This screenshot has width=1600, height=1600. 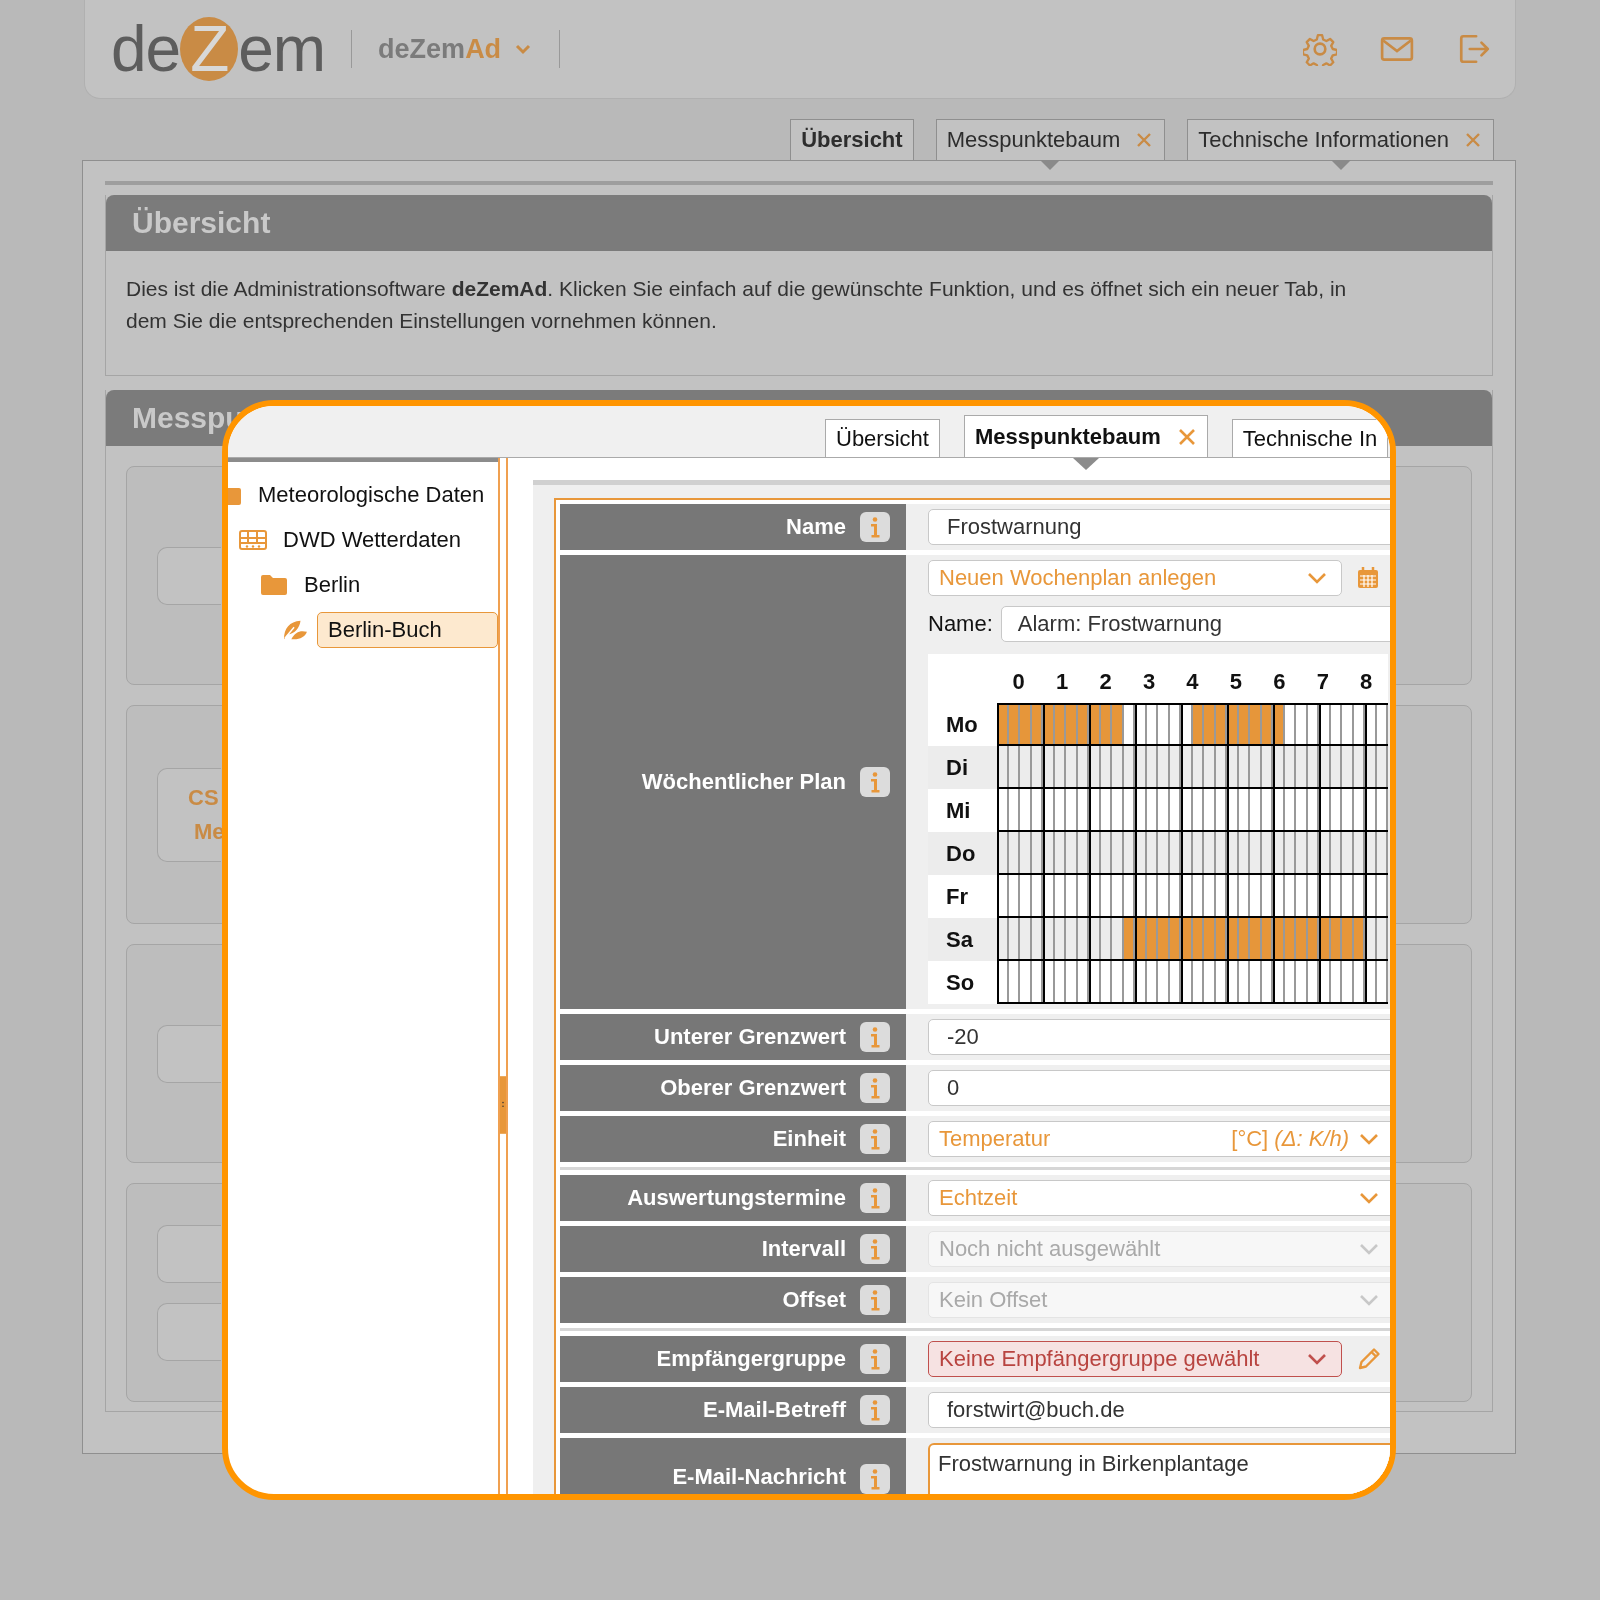 I want to click on text-field: 0, so click(x=1159, y=1088).